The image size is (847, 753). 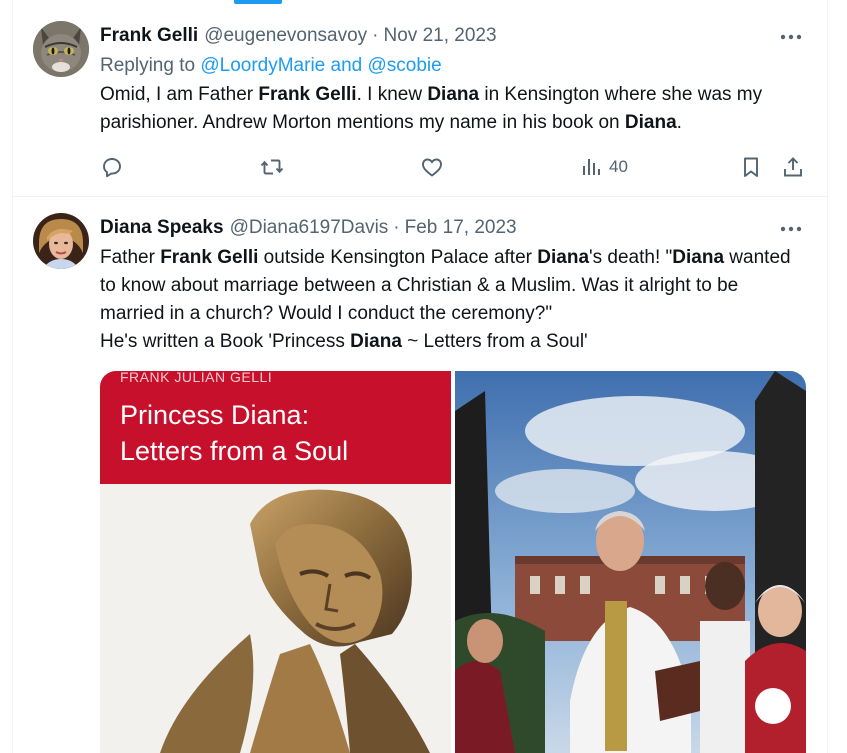 I want to click on portrait-avatar-icon, so click(x=61, y=241).